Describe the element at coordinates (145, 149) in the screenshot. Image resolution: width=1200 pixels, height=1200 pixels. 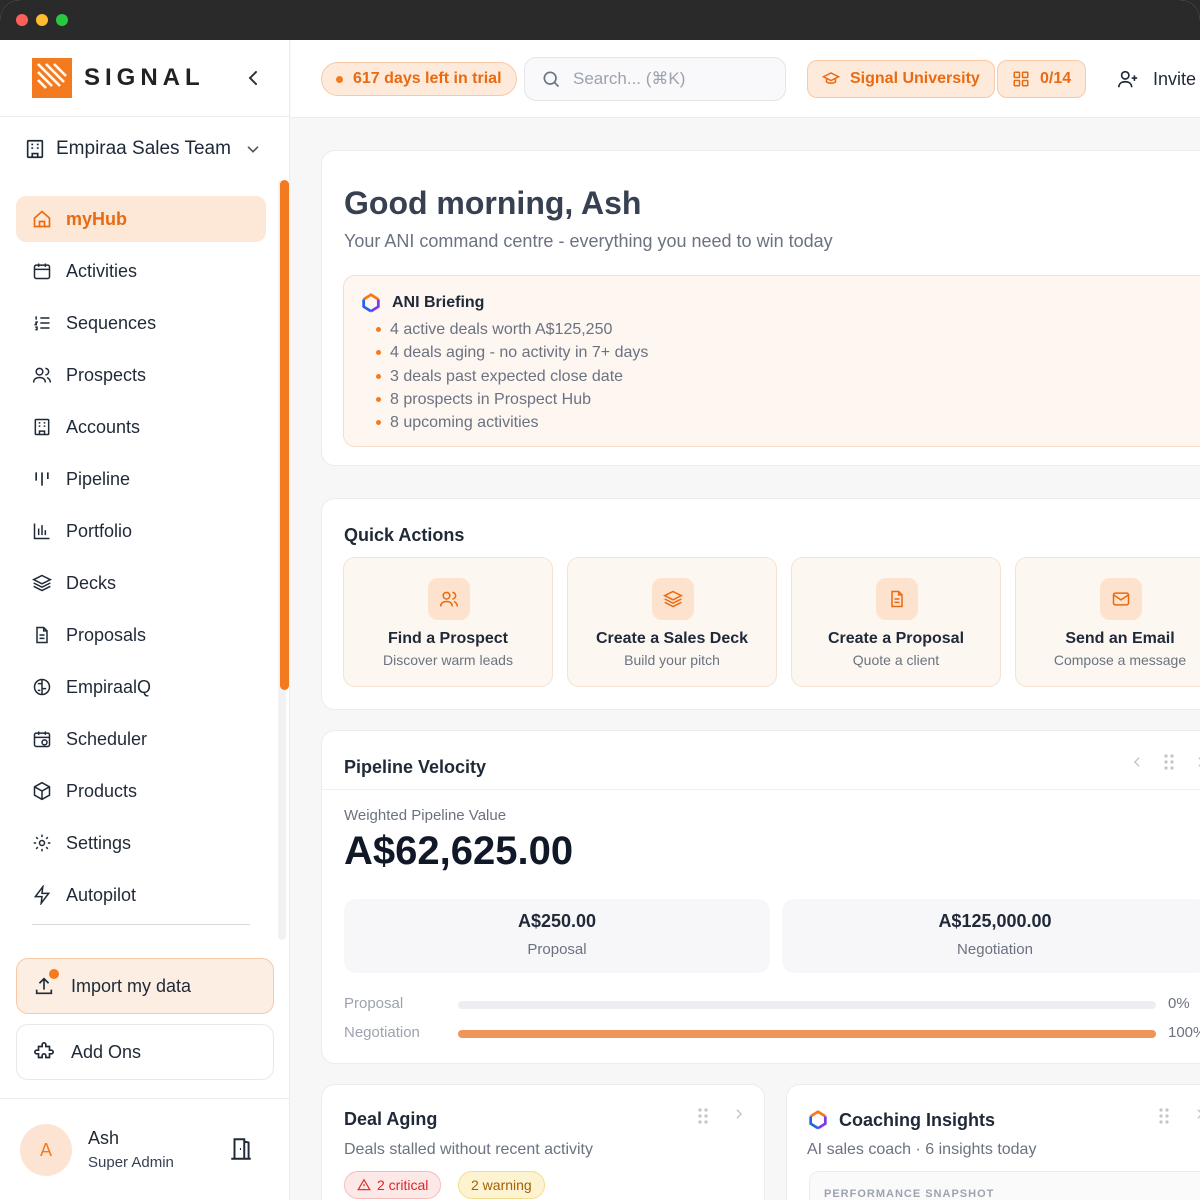
I see `team-switcher: Empiraa Sales Team` at that location.